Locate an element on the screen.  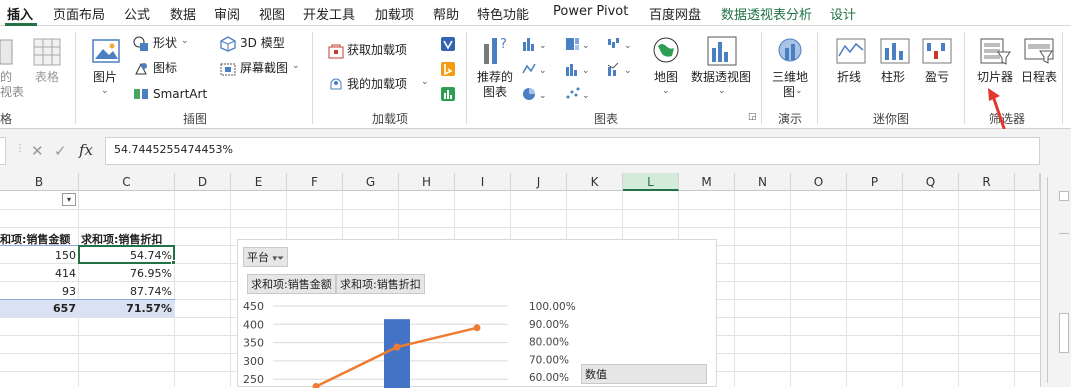
column-header-p: P is located at coordinates (875, 182).